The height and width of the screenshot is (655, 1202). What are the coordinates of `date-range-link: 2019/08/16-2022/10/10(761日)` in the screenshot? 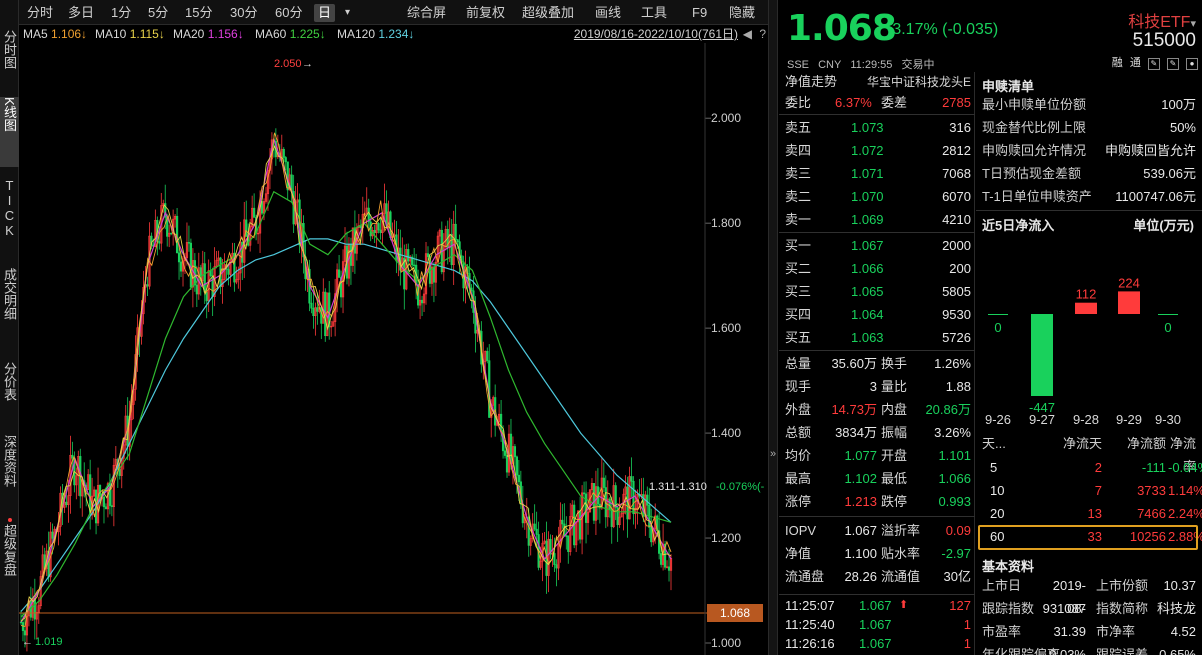 It's located at (656, 34).